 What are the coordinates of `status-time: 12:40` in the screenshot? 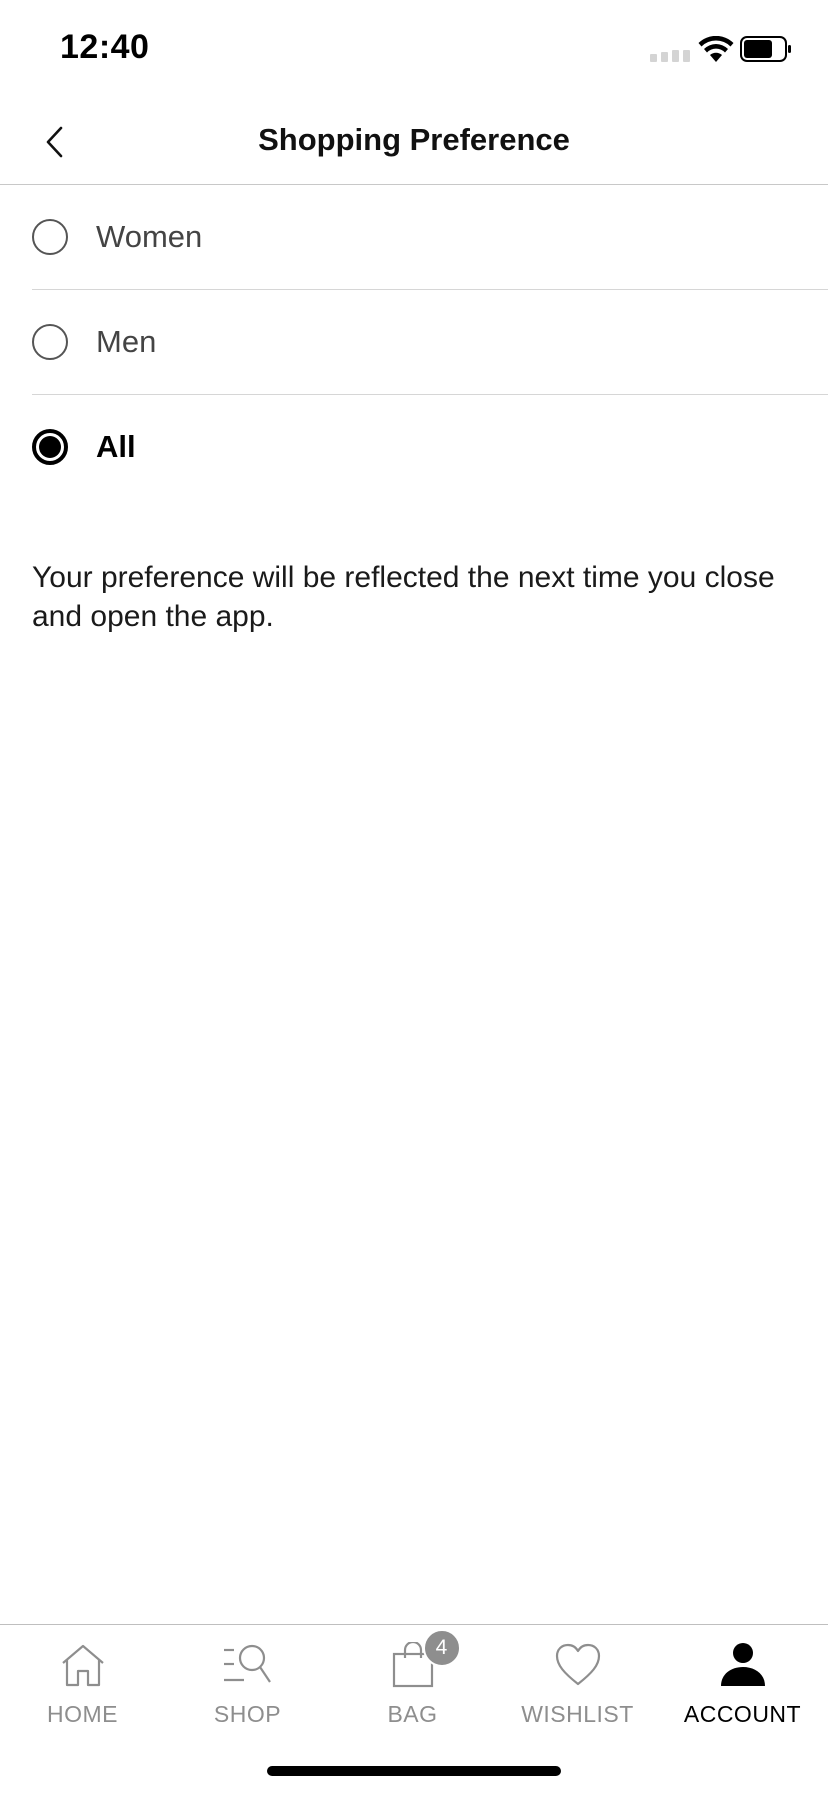 It's located at (105, 47).